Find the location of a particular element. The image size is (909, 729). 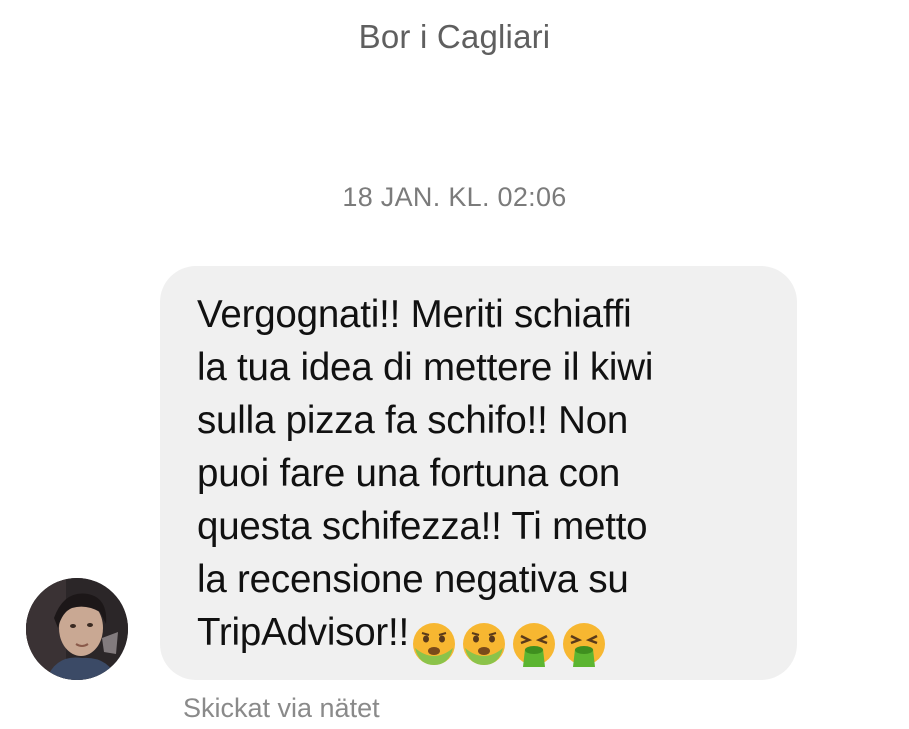

avatar is located at coordinates (77, 629).